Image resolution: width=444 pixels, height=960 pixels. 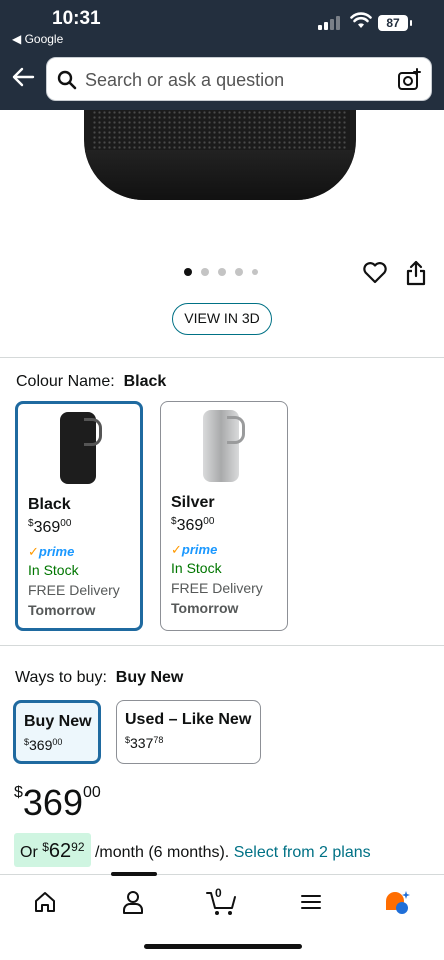 What do you see at coordinates (222, 55) in the screenshot?
I see `app-header: 10:31 ◀ Google 87` at bounding box center [222, 55].